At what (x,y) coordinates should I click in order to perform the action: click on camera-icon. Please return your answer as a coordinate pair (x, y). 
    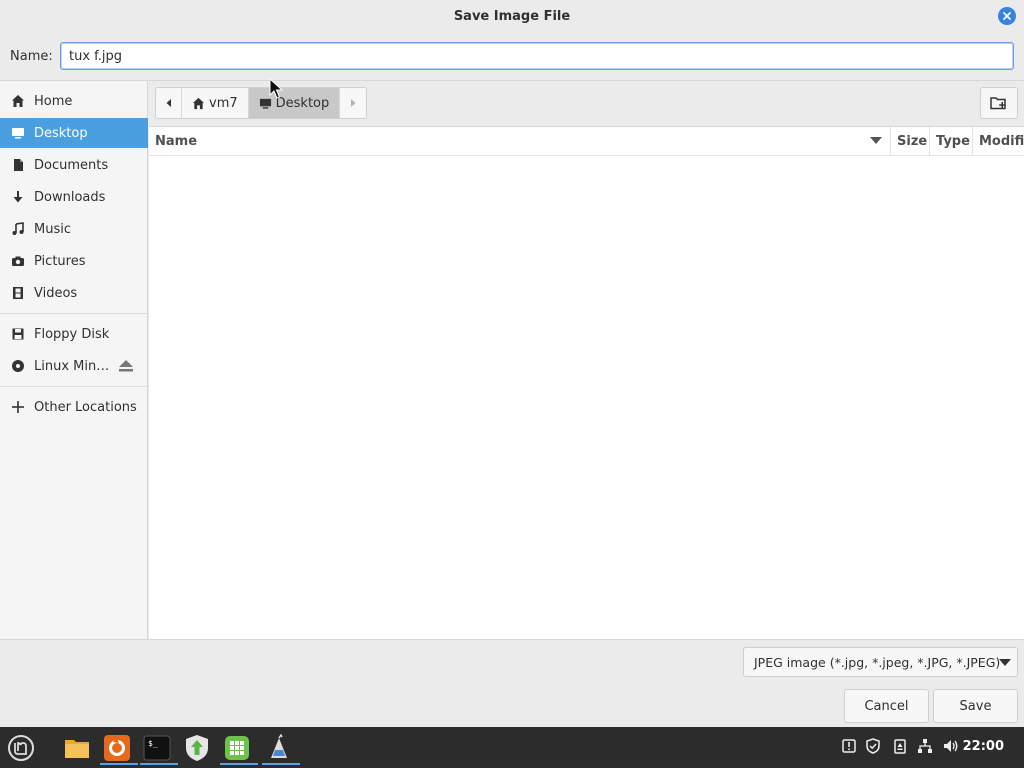
    Looking at the image, I should click on (18, 261).